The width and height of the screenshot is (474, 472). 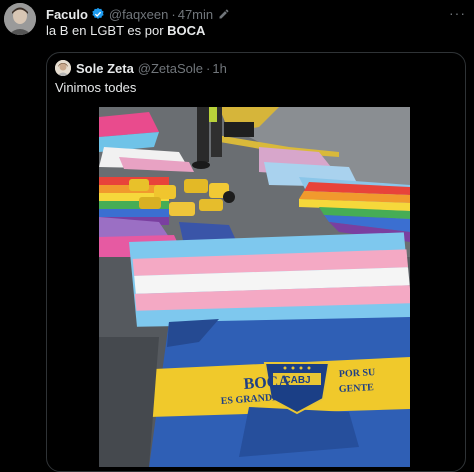 What do you see at coordinates (224, 14) in the screenshot?
I see `edit-icon` at bounding box center [224, 14].